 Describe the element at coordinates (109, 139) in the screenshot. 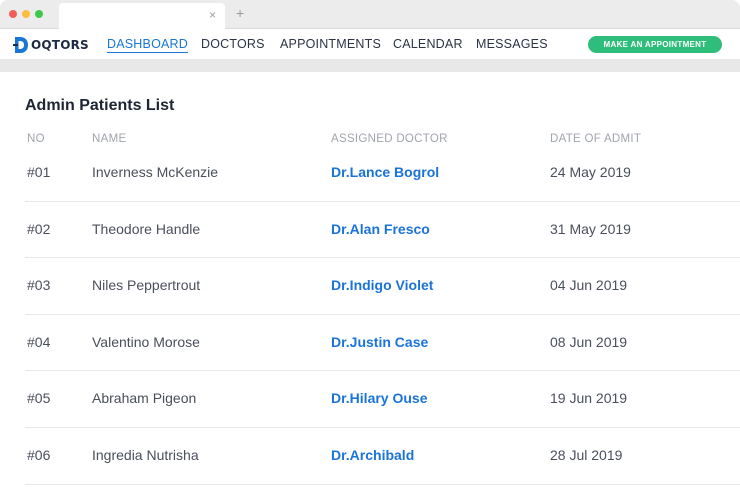

I see `header-name: NAME` at that location.